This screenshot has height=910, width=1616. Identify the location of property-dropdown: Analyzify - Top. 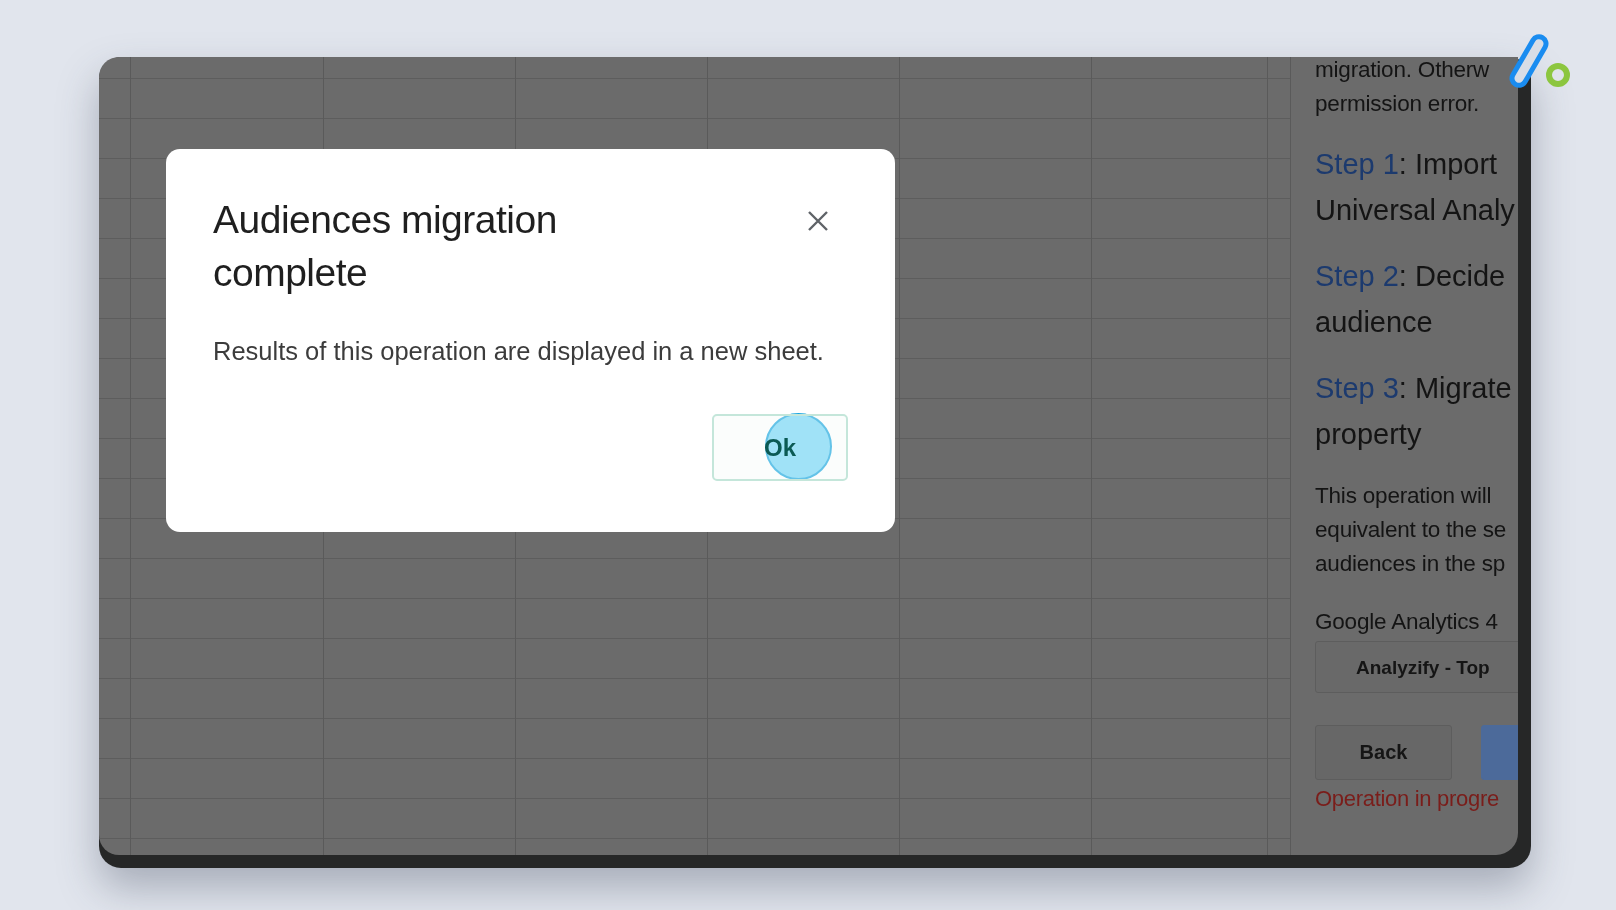
(1416, 667).